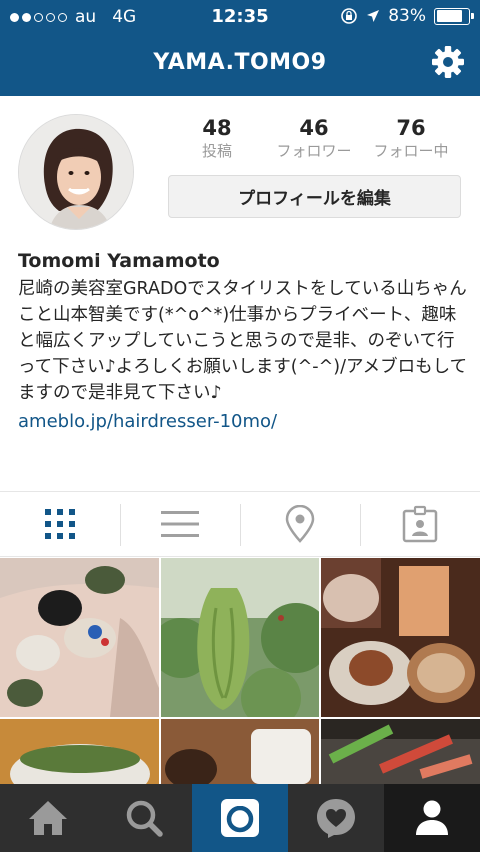 This screenshot has height=852, width=480. I want to click on camera-icon, so click(240, 818).